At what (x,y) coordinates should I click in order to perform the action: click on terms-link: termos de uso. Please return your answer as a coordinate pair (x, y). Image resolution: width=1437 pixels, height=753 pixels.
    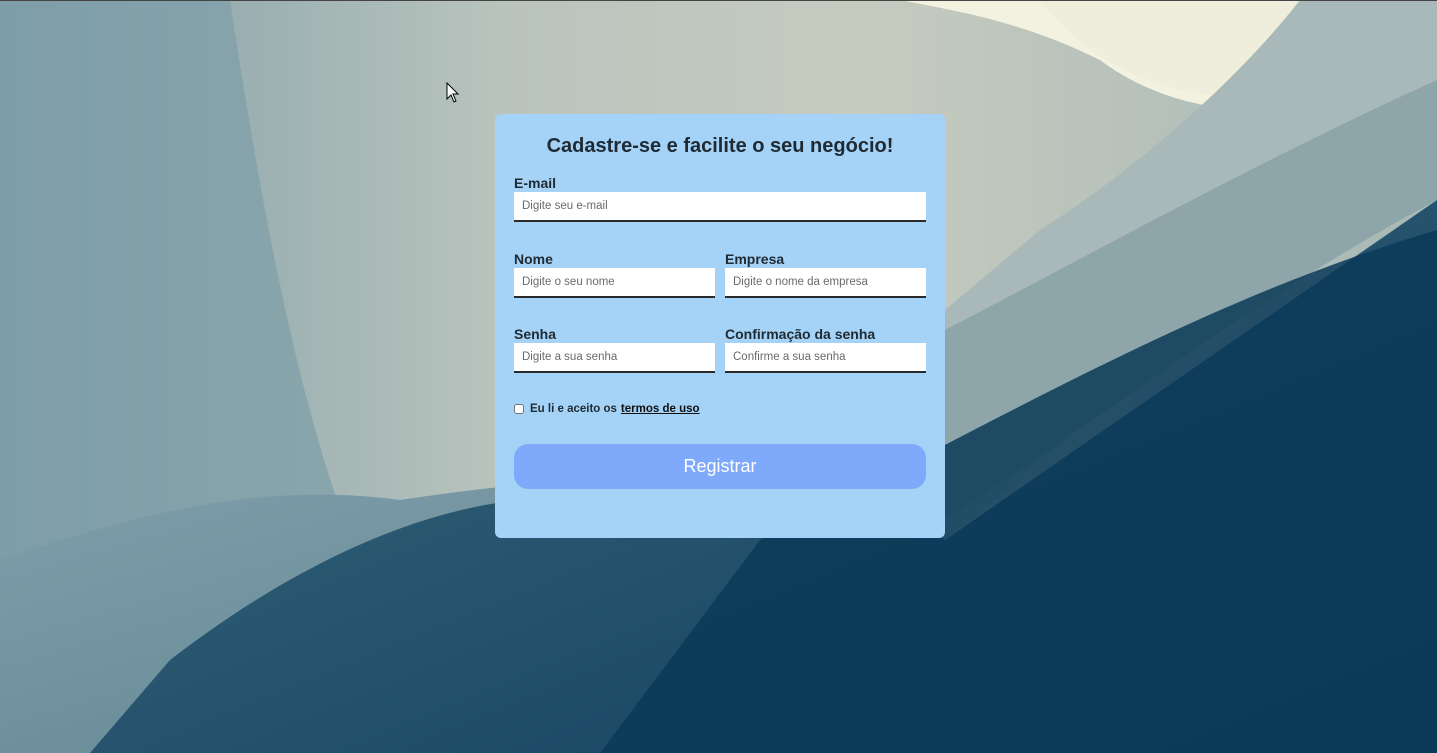
    Looking at the image, I should click on (660, 409).